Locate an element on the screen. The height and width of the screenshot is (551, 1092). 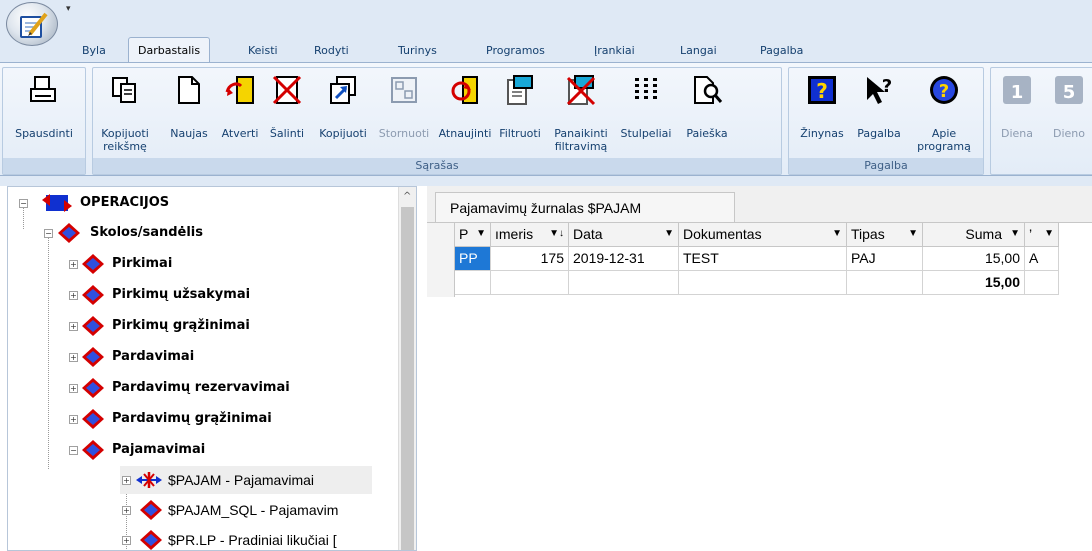
delete-button: Šalinti is located at coordinates (287, 110).